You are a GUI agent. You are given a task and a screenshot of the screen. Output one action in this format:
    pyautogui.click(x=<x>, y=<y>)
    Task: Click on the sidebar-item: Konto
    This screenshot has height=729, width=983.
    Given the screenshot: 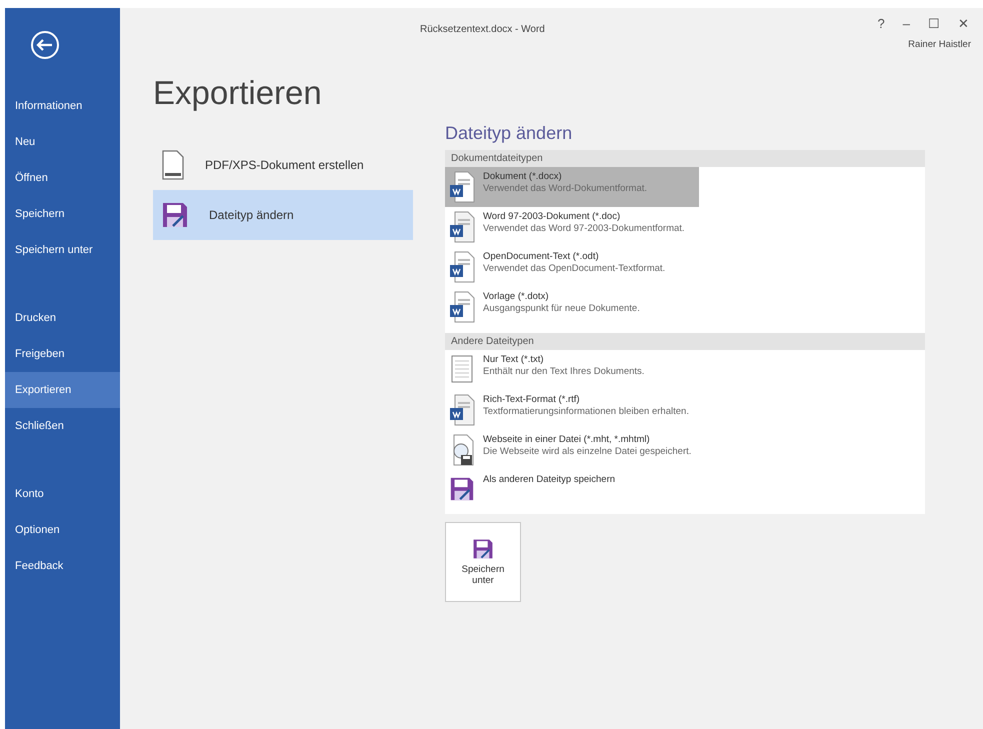 What is the action you would take?
    pyautogui.click(x=62, y=494)
    